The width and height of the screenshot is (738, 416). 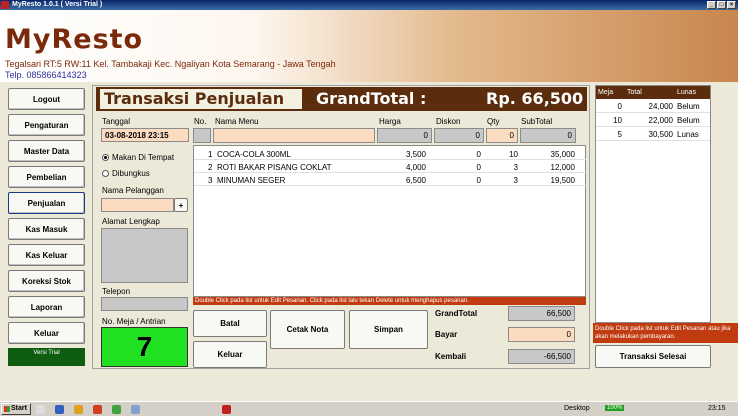 I want to click on radio-makan-di-tempat: Makan Di Tempat, so click(x=138, y=157).